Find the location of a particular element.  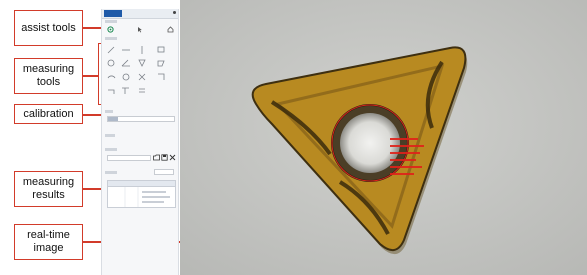

save-icon is located at coordinates (164, 157).